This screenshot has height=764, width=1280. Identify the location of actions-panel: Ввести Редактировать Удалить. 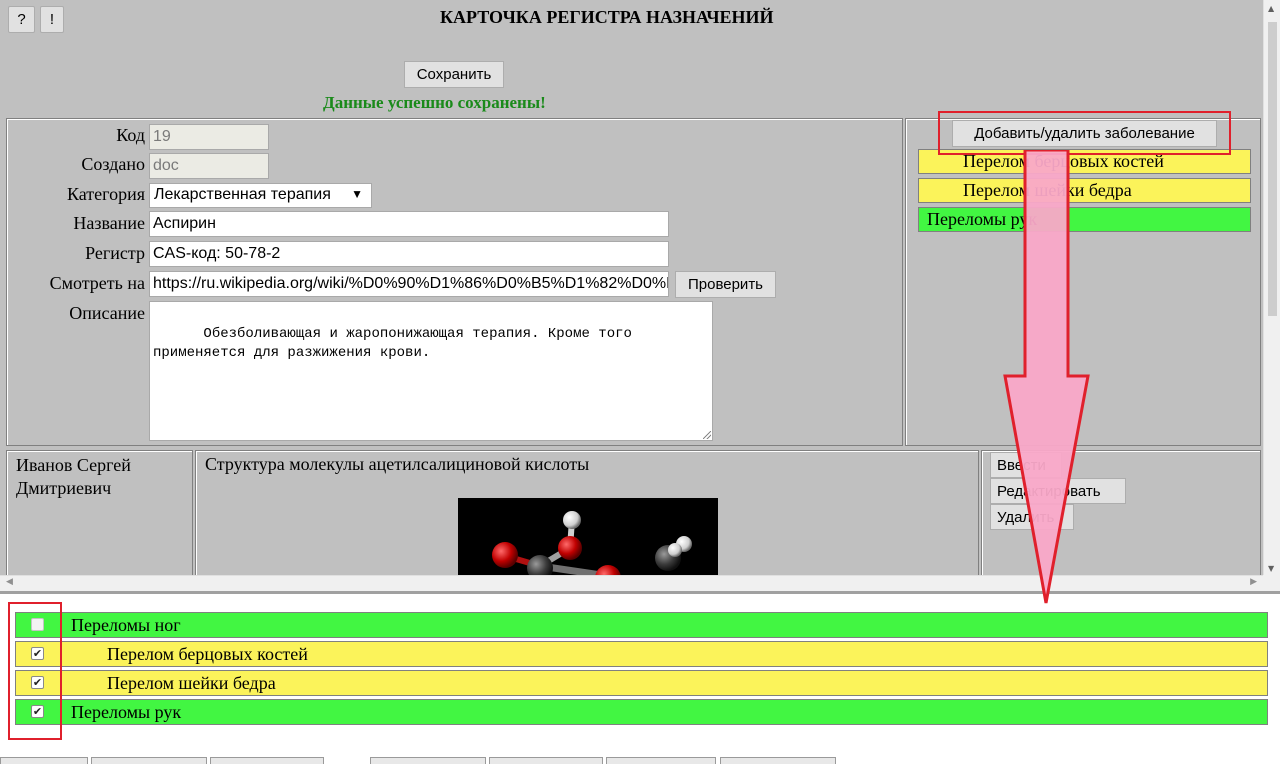
(1121, 520).